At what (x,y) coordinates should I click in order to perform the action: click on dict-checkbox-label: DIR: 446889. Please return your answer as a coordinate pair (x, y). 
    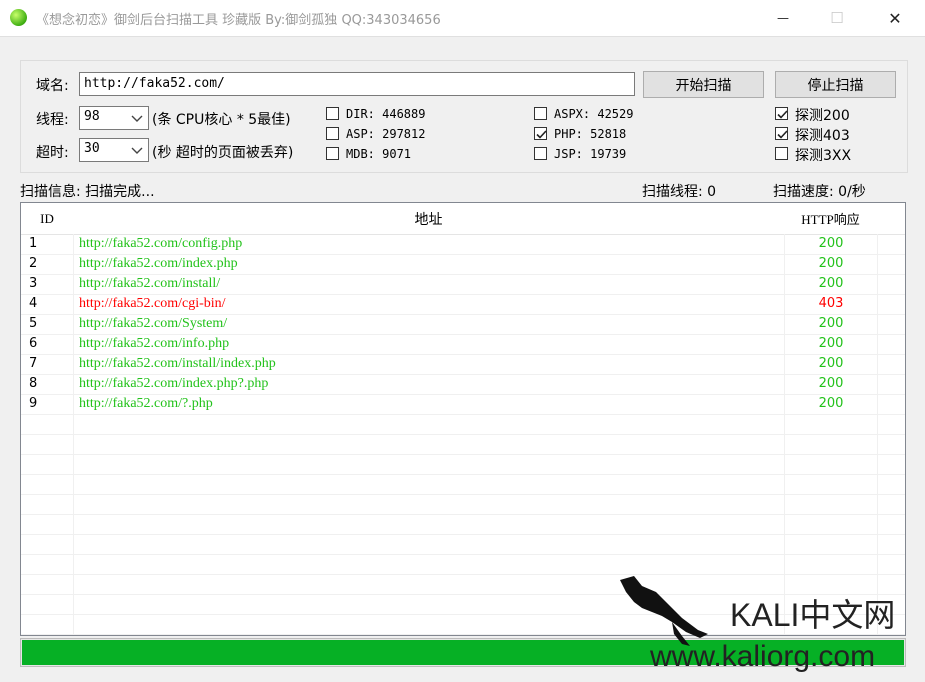
    Looking at the image, I should click on (386, 114).